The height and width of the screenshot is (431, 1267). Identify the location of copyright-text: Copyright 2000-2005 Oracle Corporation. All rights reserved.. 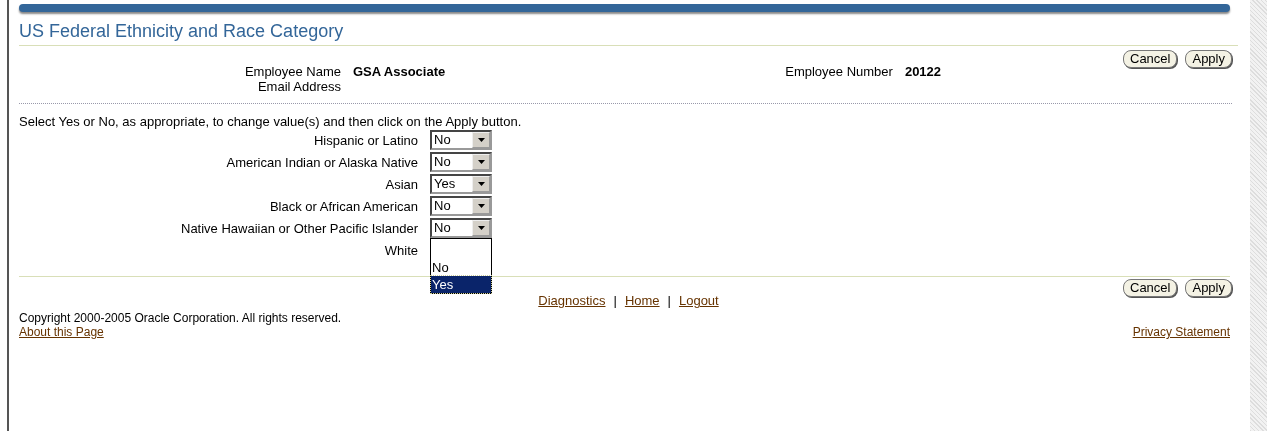
(180, 318).